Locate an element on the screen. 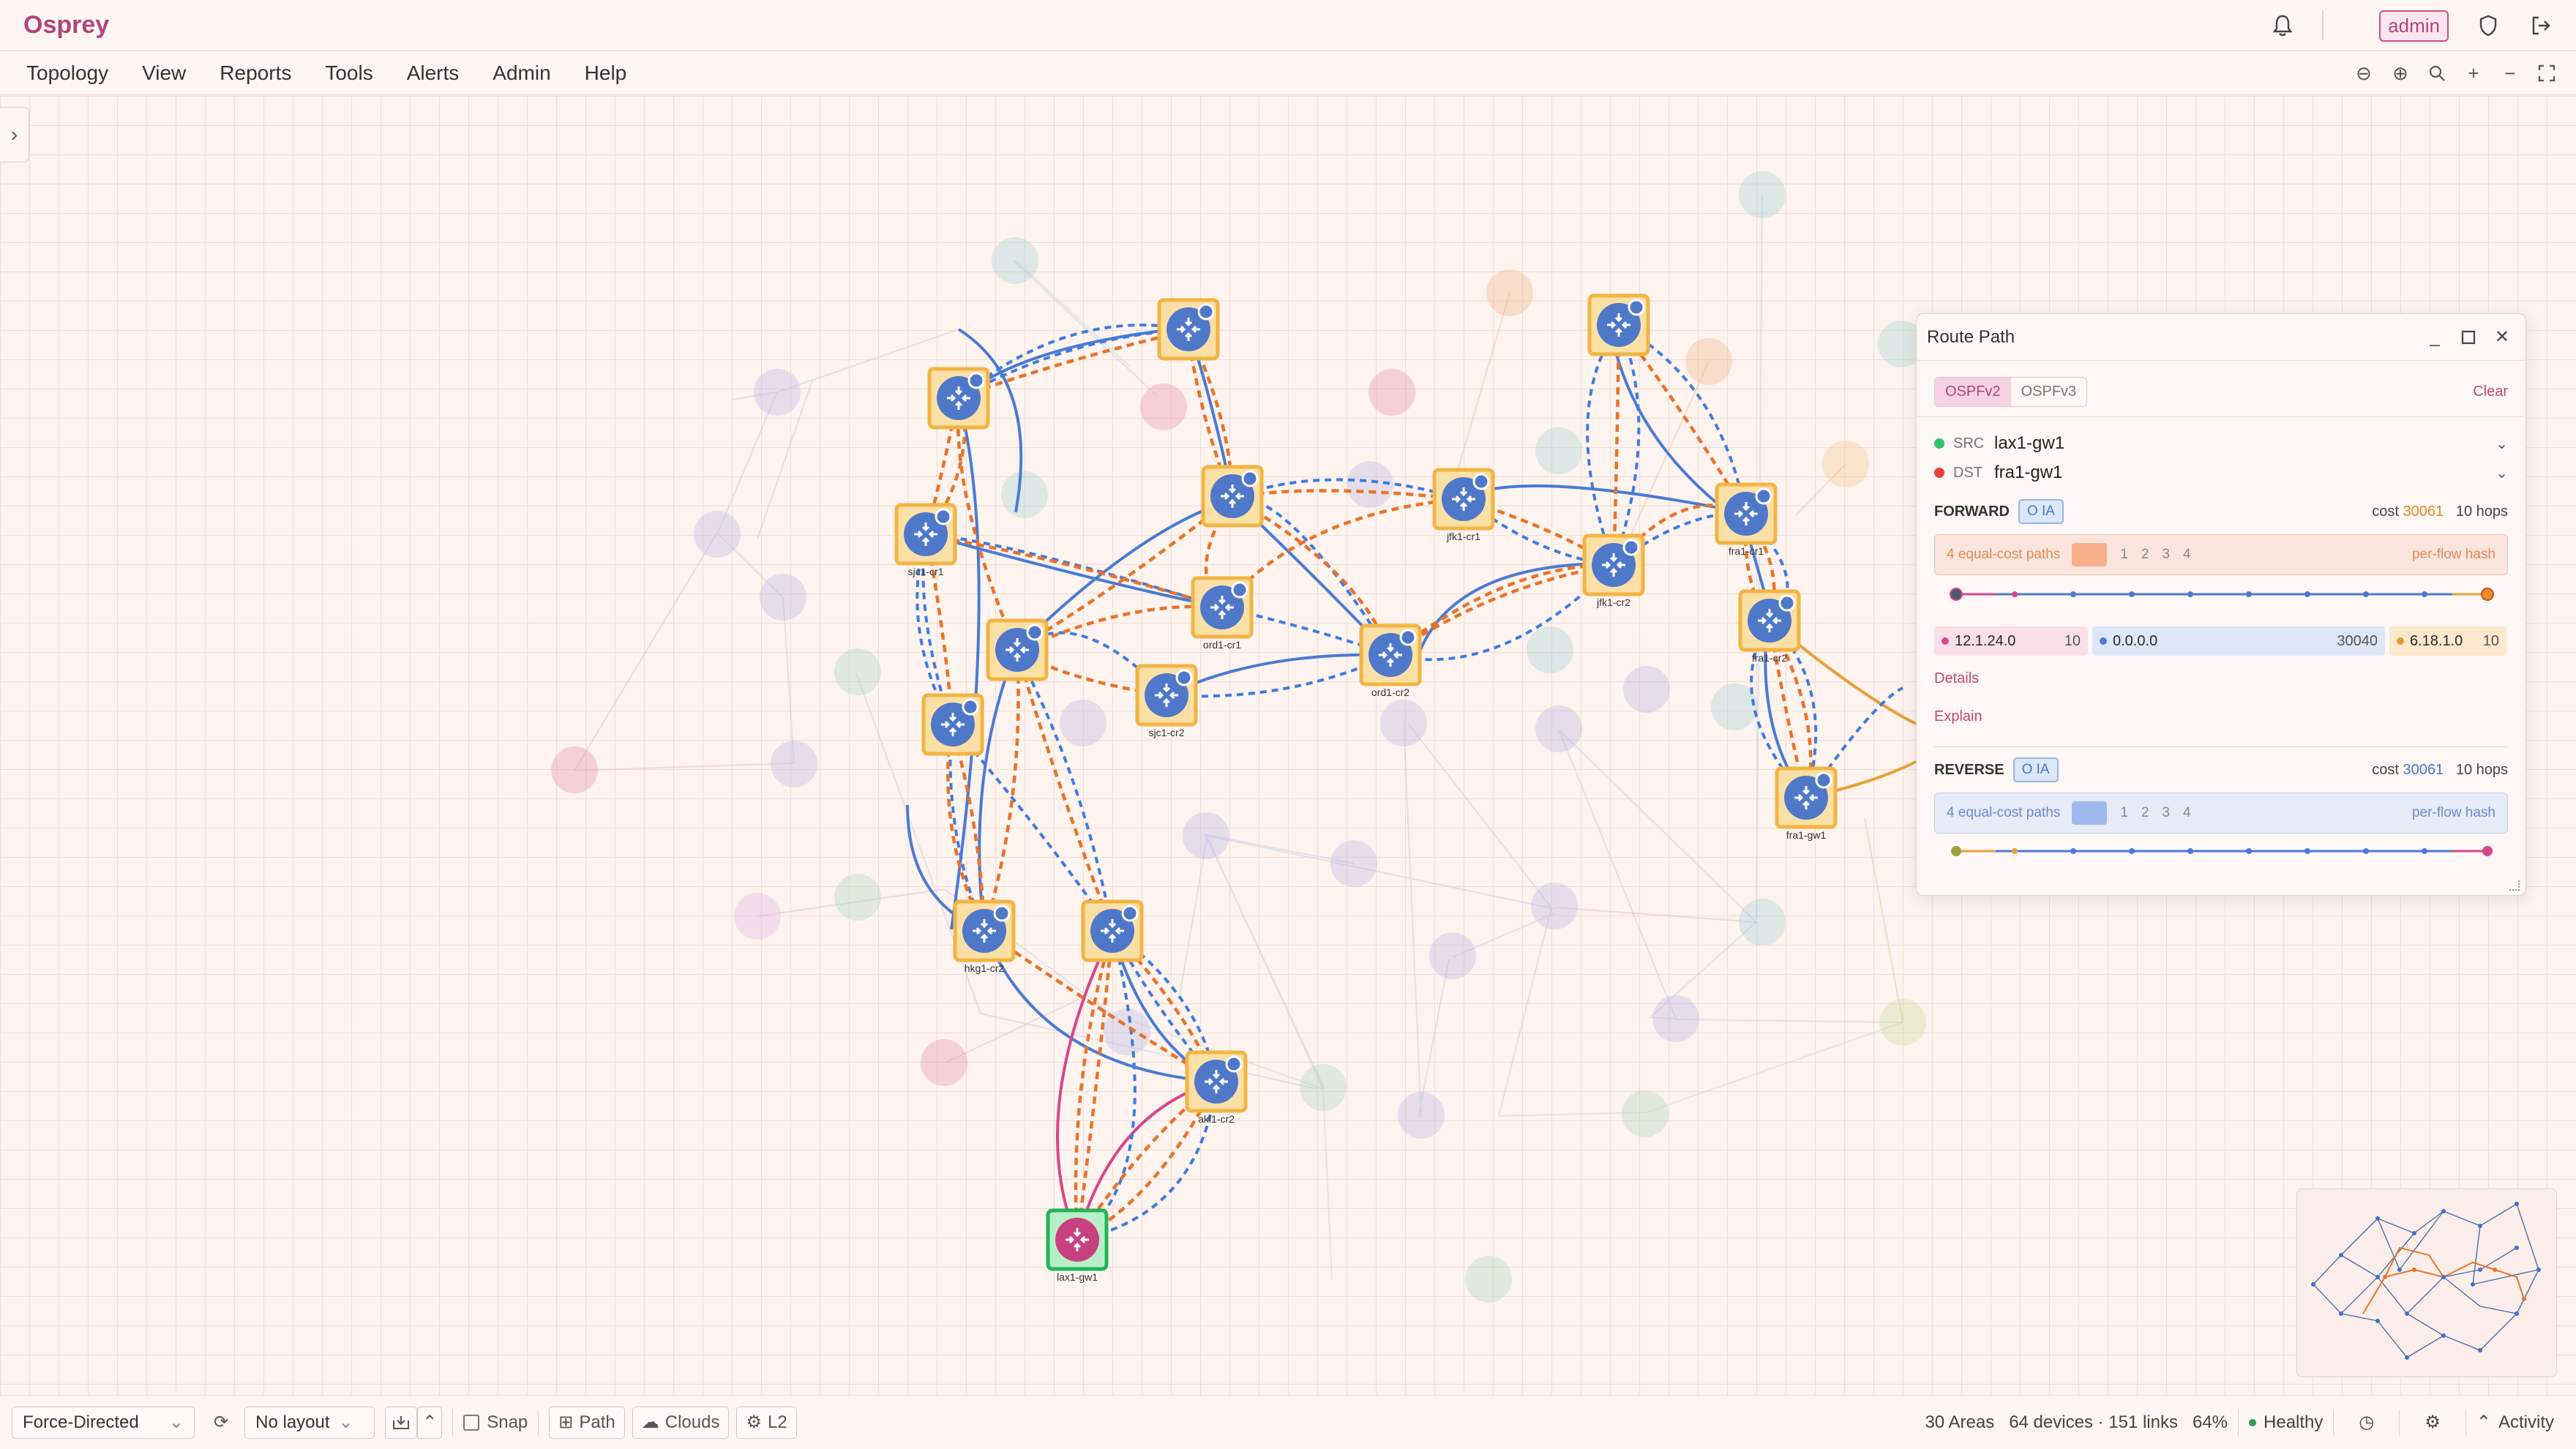 Image resolution: width=2576 pixels, height=1449 pixels. save-layout-icon is located at coordinates (401, 1422).